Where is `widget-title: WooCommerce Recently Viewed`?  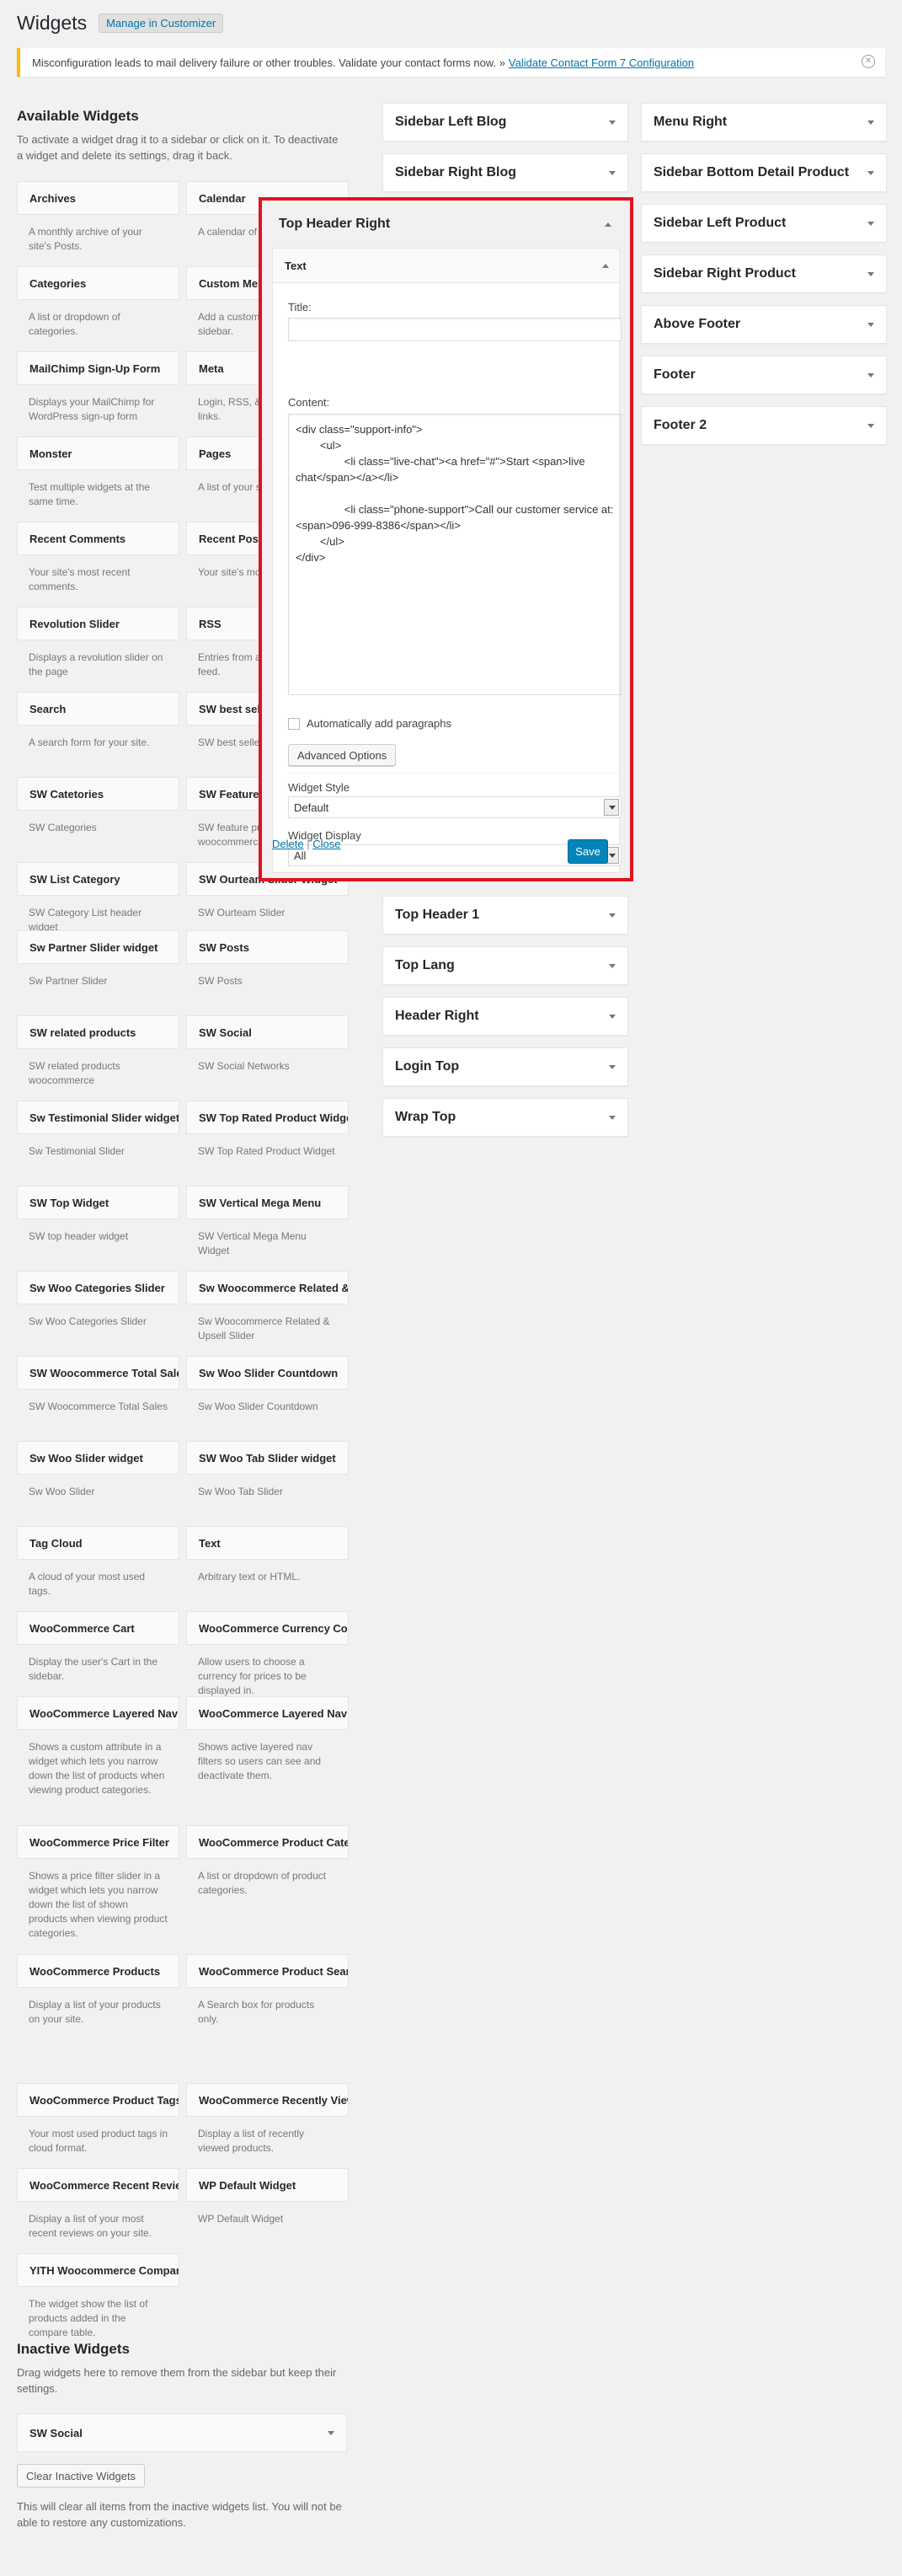
widget-title: WooCommerce Recently Viewed is located at coordinates (267, 2100).